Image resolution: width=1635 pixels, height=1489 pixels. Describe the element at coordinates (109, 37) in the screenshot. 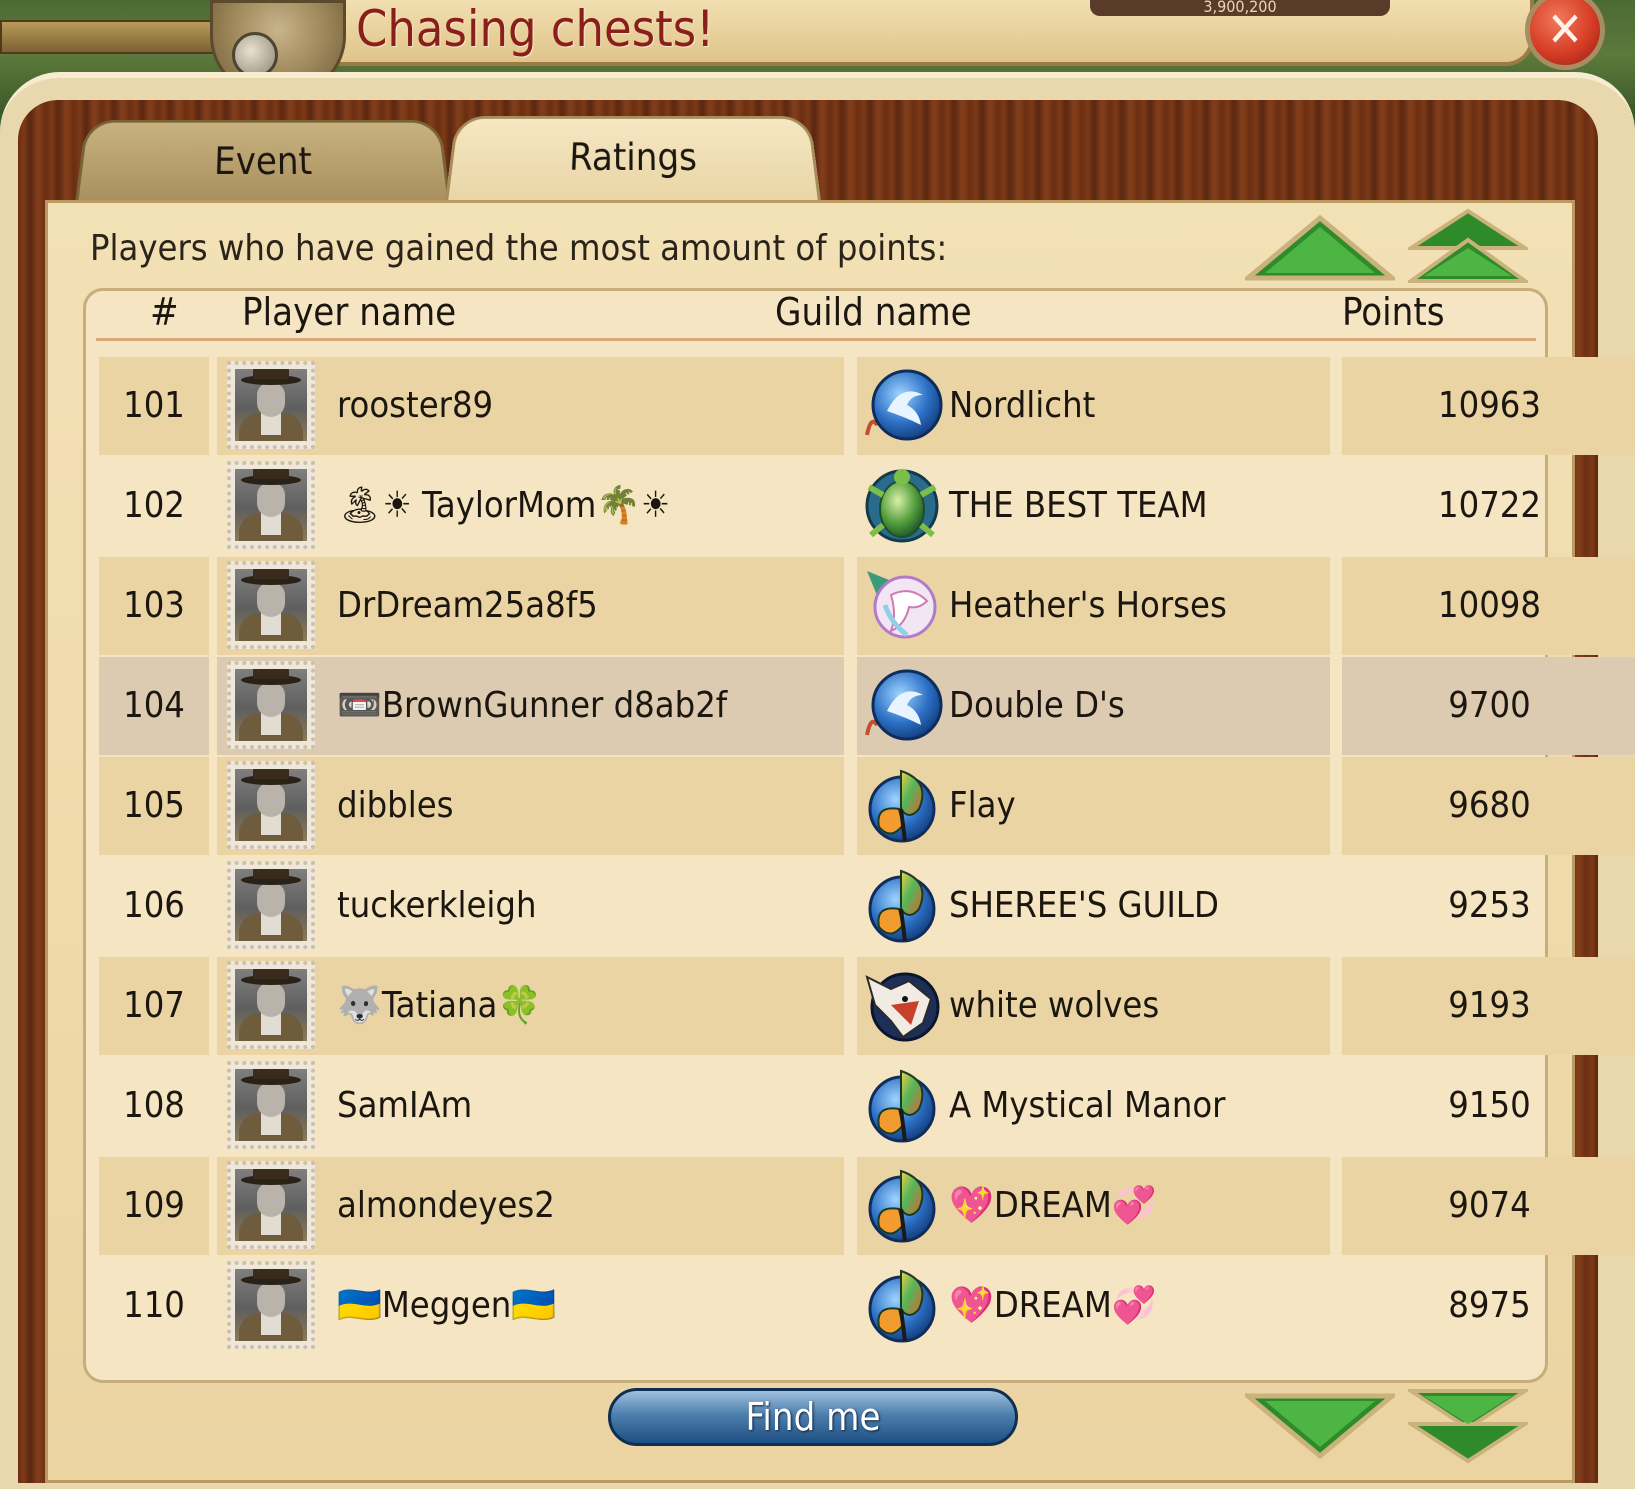

I see `decorative-pipe` at that location.